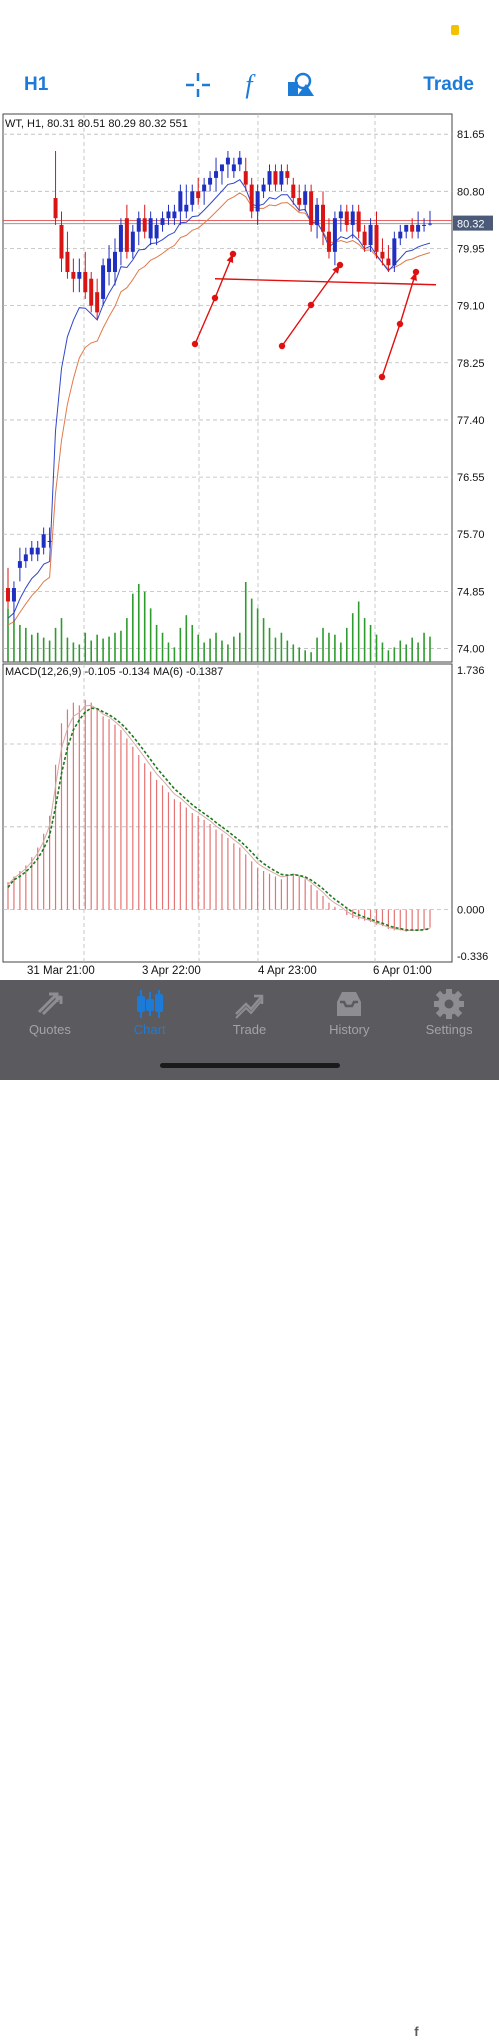 Image resolution: width=499 pixels, height=2040 pixels. What do you see at coordinates (402, 971) in the screenshot?
I see `time-tick-label: 6 Apr 01:00` at bounding box center [402, 971].